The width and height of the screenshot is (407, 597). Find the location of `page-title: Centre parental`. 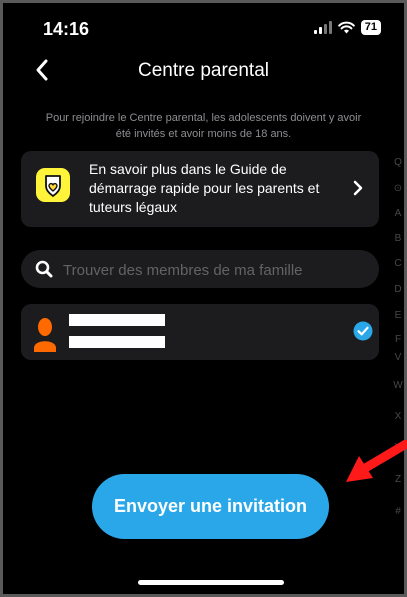

page-title: Centre parental is located at coordinates (203, 70).